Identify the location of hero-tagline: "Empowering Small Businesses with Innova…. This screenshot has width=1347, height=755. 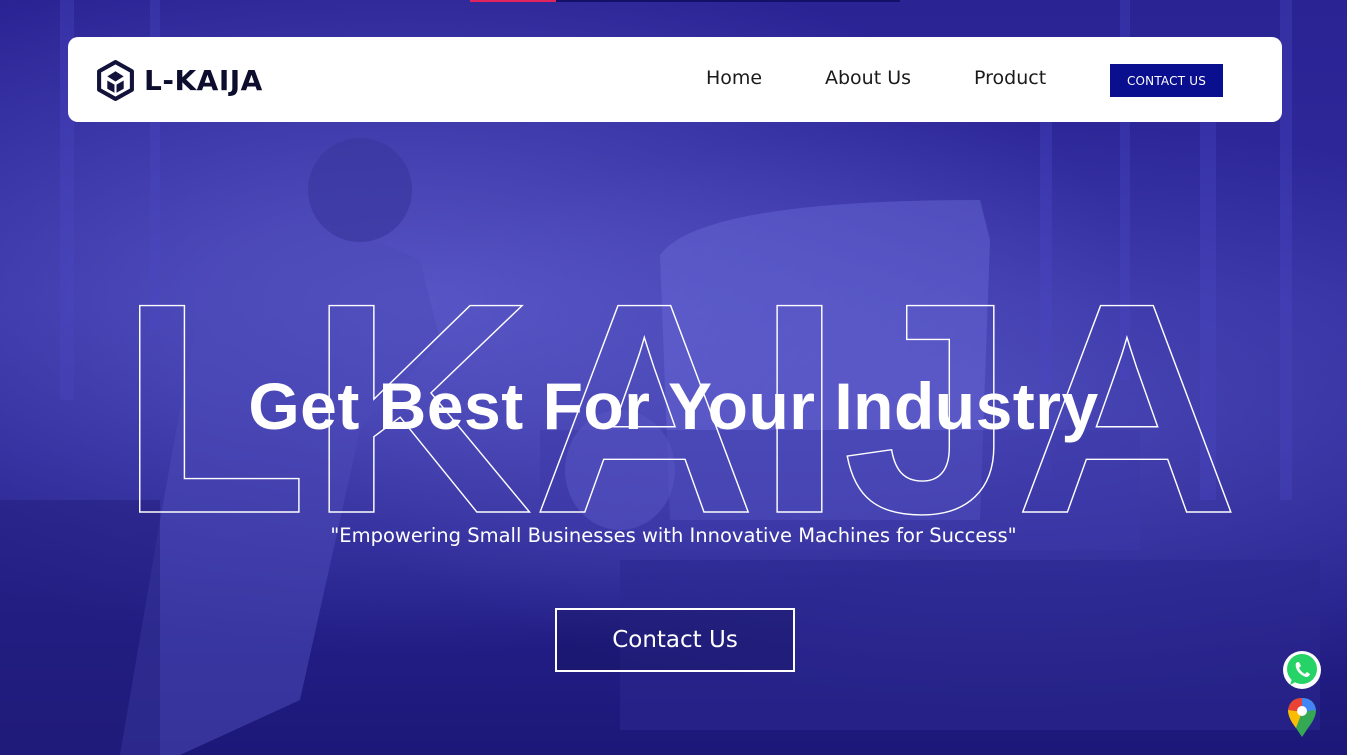
(673, 535).